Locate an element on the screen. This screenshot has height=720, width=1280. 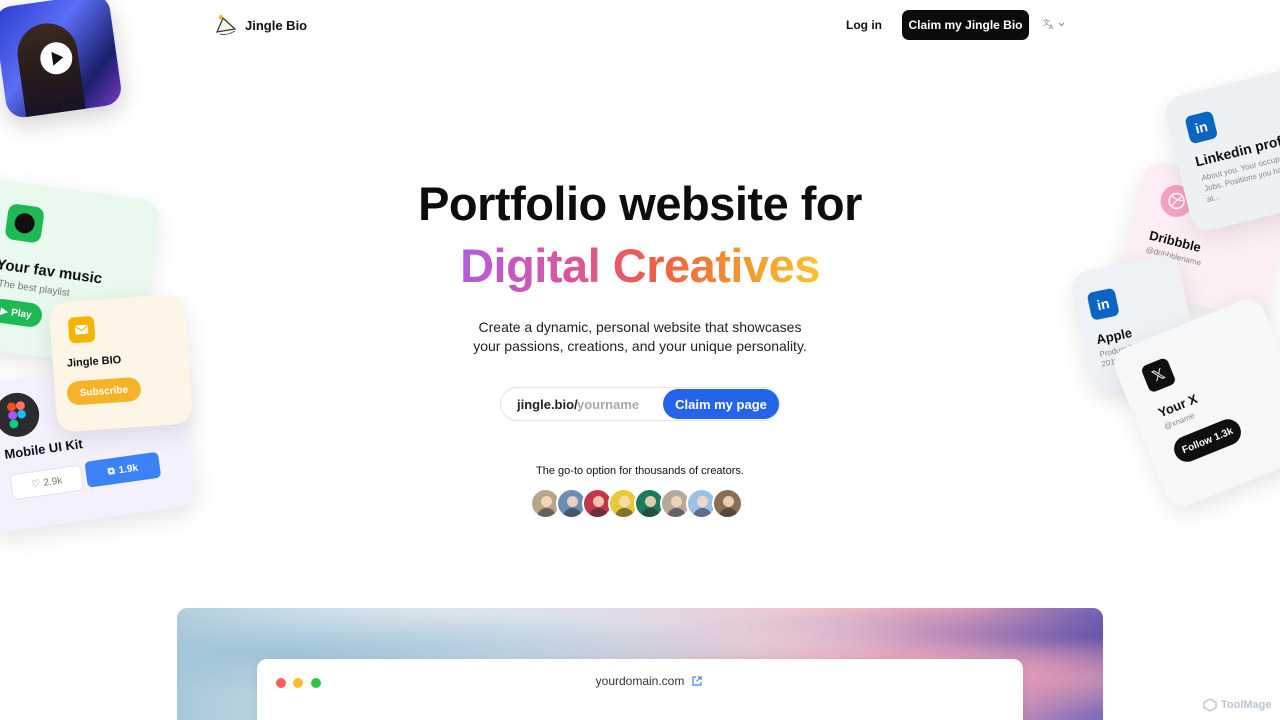
play-button-label: Play is located at coordinates (21, 313).